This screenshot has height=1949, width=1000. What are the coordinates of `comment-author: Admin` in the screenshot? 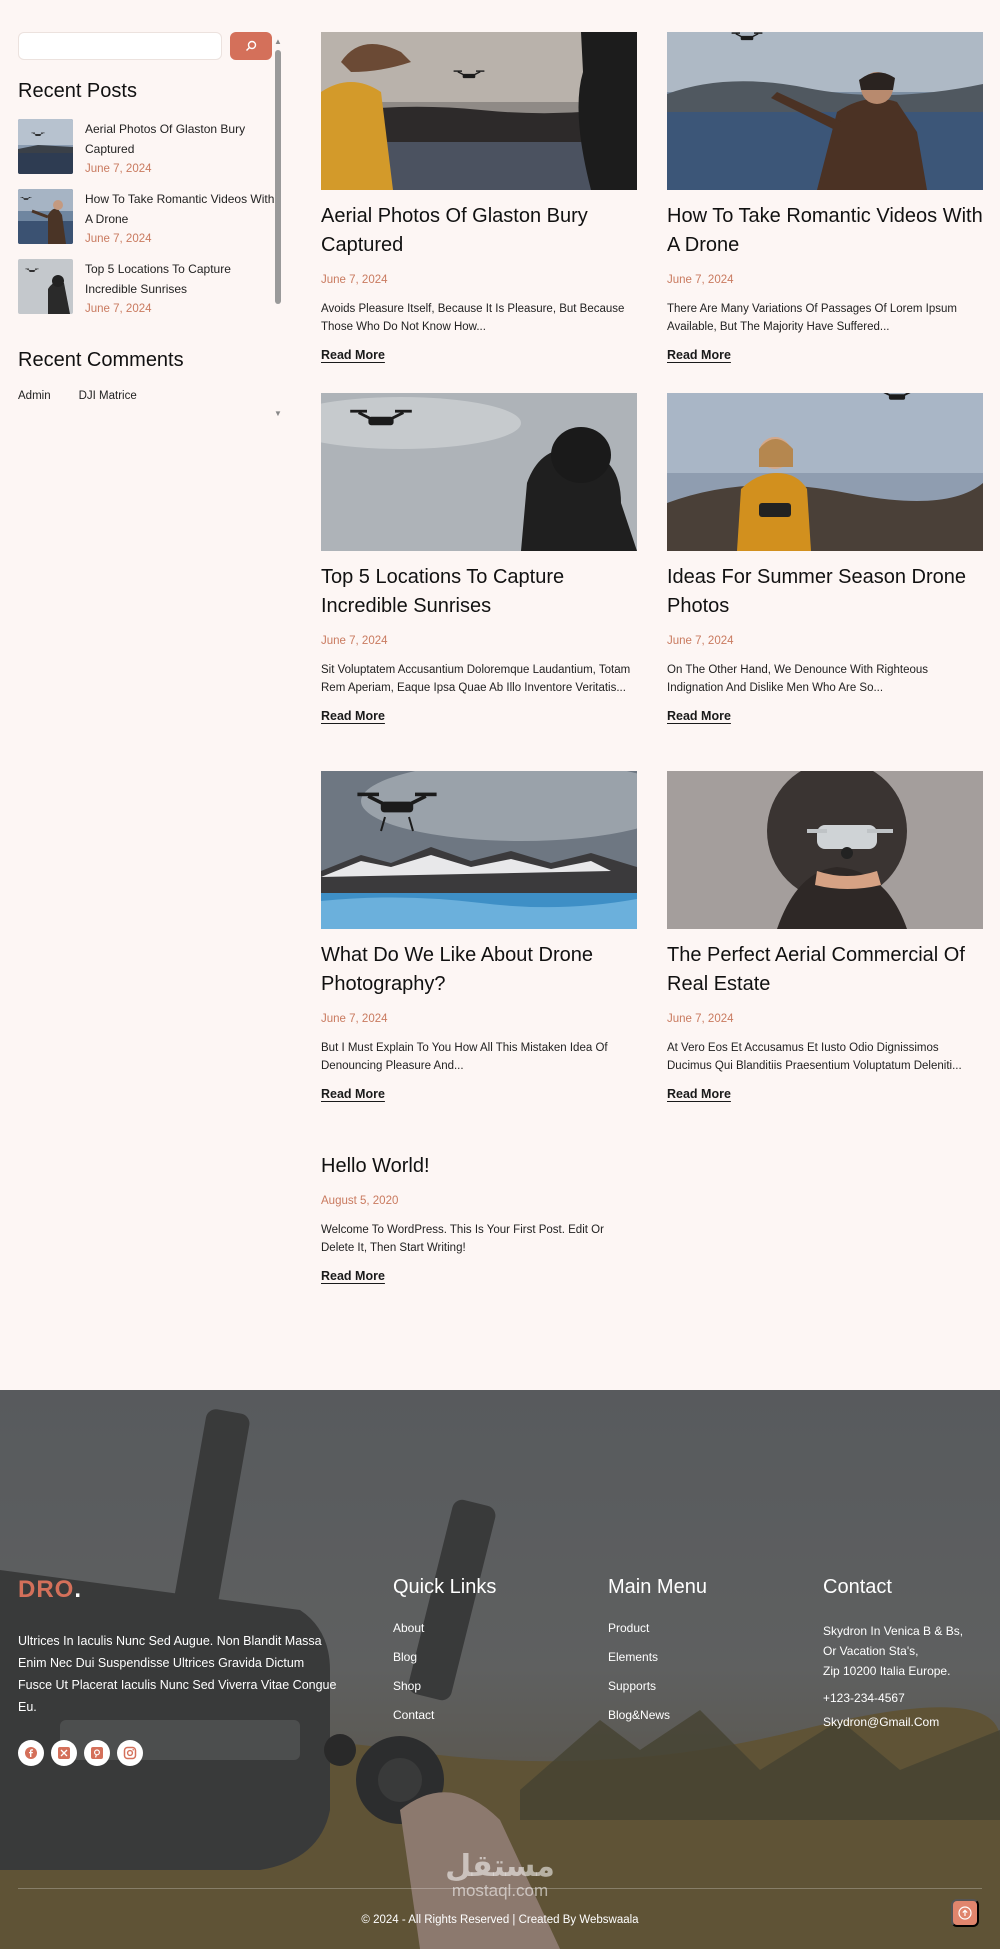 It's located at (34, 396).